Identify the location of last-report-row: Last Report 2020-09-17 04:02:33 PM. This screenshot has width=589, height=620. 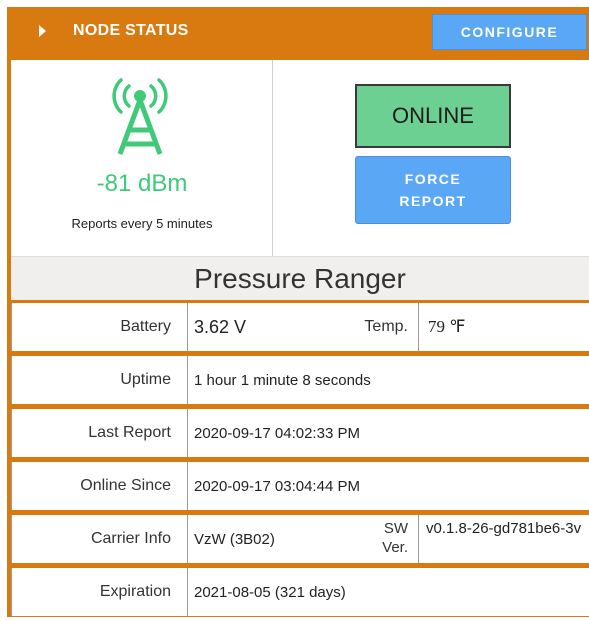
(300, 433).